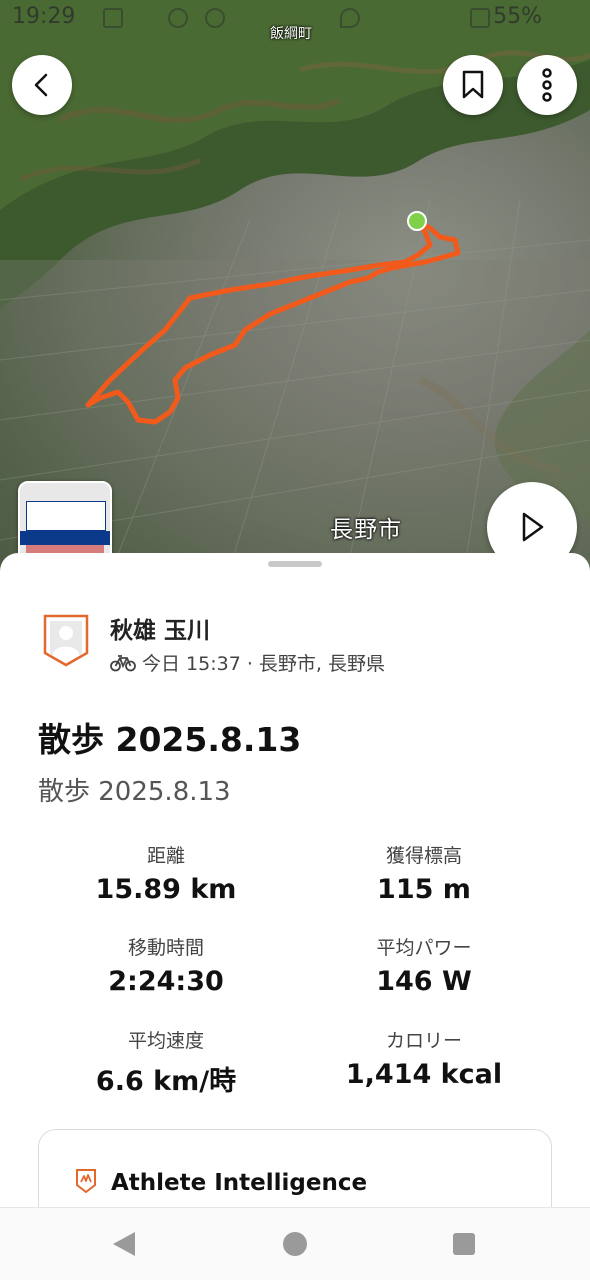 The width and height of the screenshot is (590, 1280). I want to click on stat-label: 平均速度, so click(165, 1041).